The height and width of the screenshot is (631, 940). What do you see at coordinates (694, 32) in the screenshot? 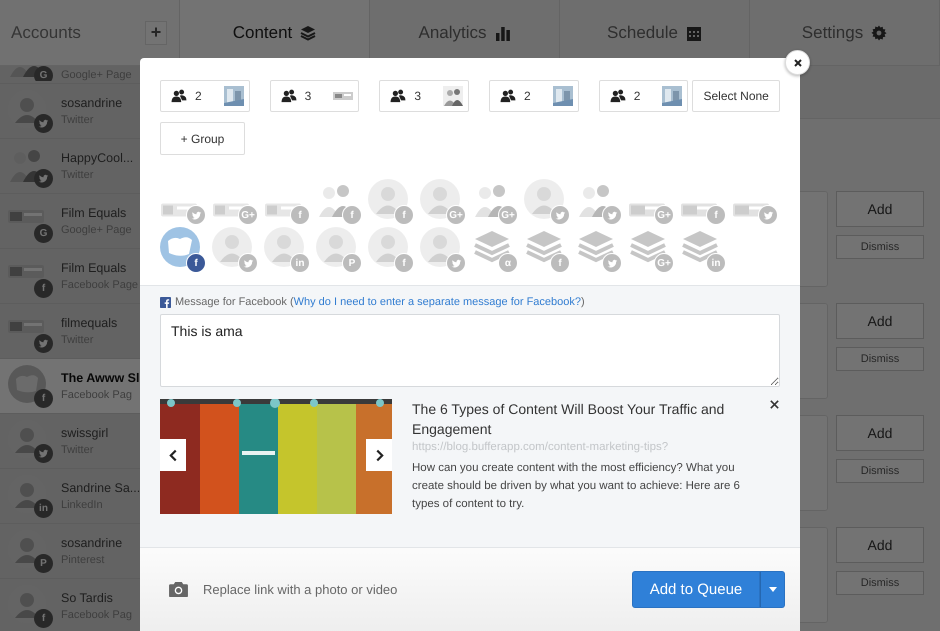
I see `calendar-icon` at bounding box center [694, 32].